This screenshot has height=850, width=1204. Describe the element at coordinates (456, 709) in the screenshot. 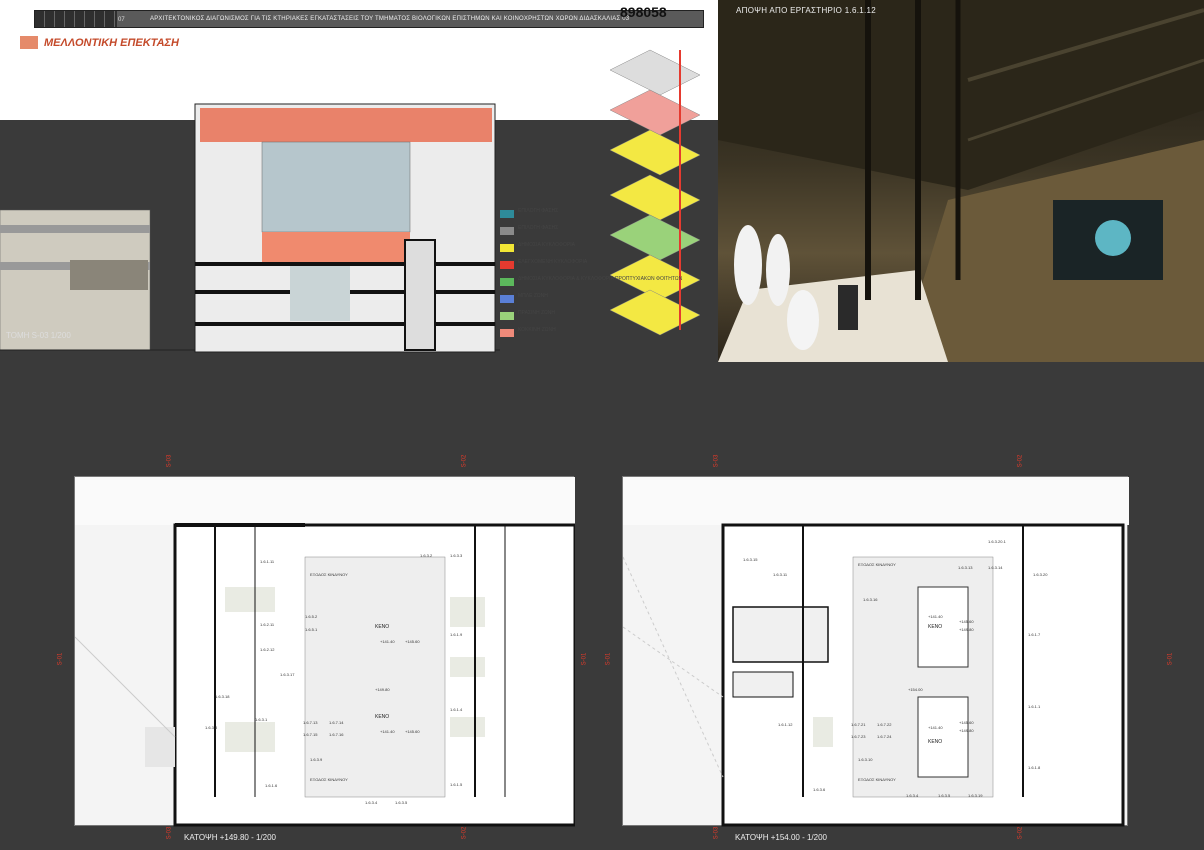

I see `room-label: 1.6.1.4` at that location.